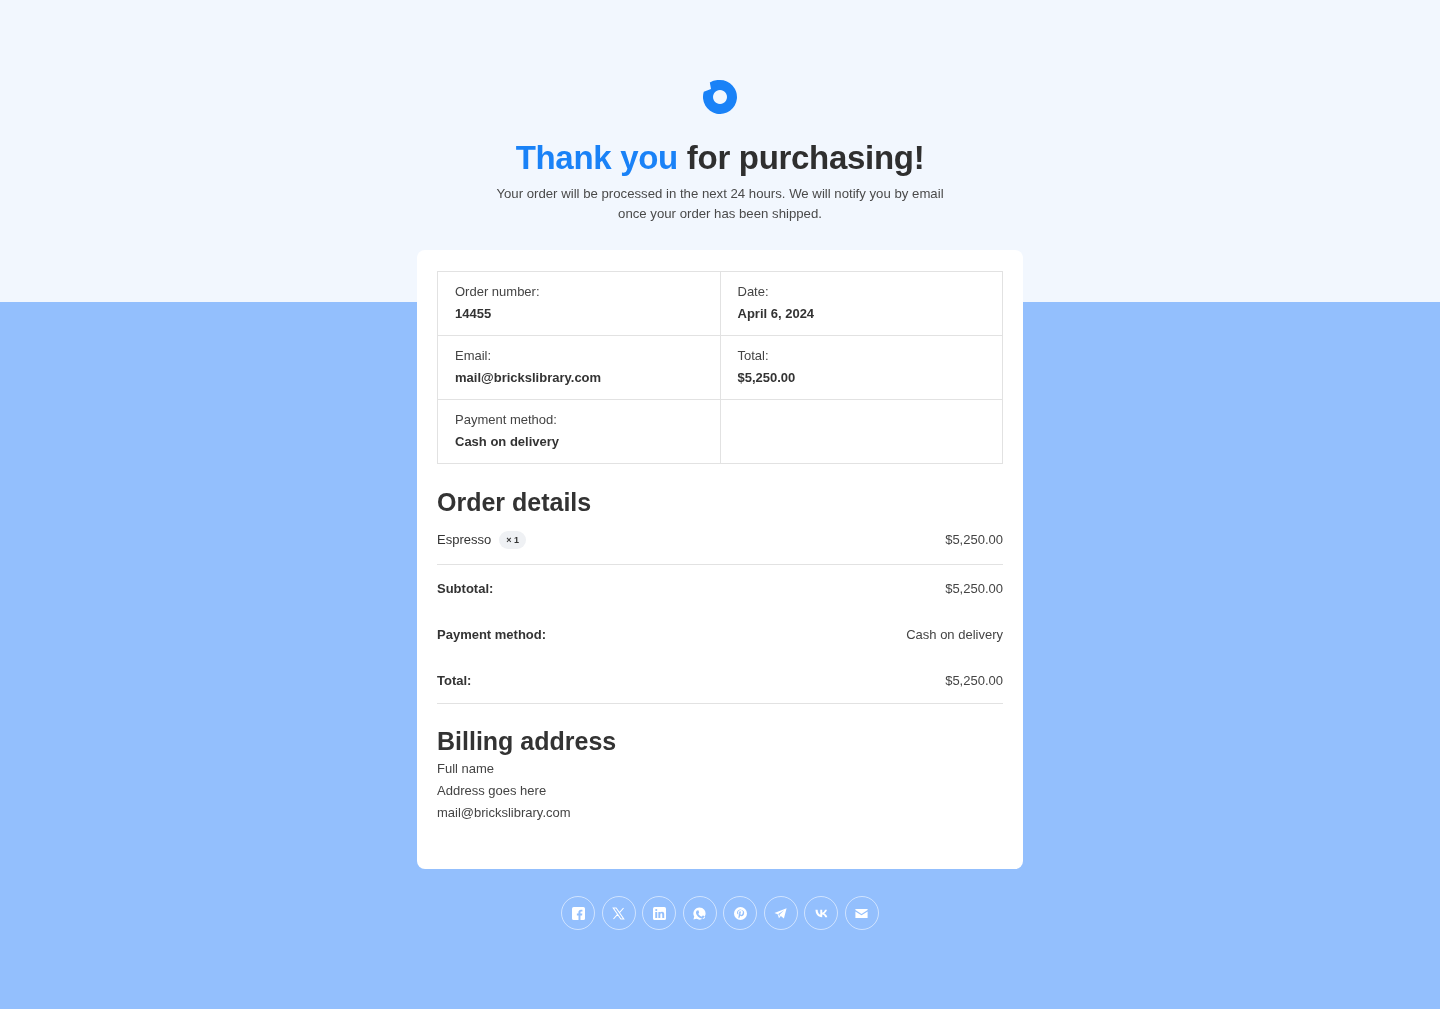  What do you see at coordinates (781, 913) in the screenshot?
I see `paper-plane-icon` at bounding box center [781, 913].